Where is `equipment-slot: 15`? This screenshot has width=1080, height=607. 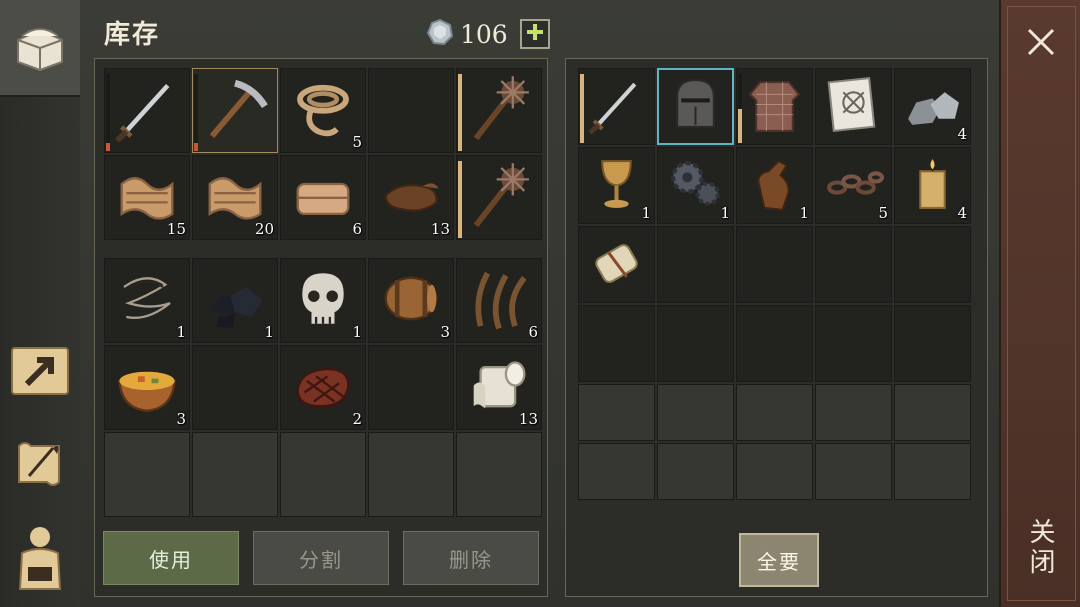
equipment-slot: 15 is located at coordinates (147, 197).